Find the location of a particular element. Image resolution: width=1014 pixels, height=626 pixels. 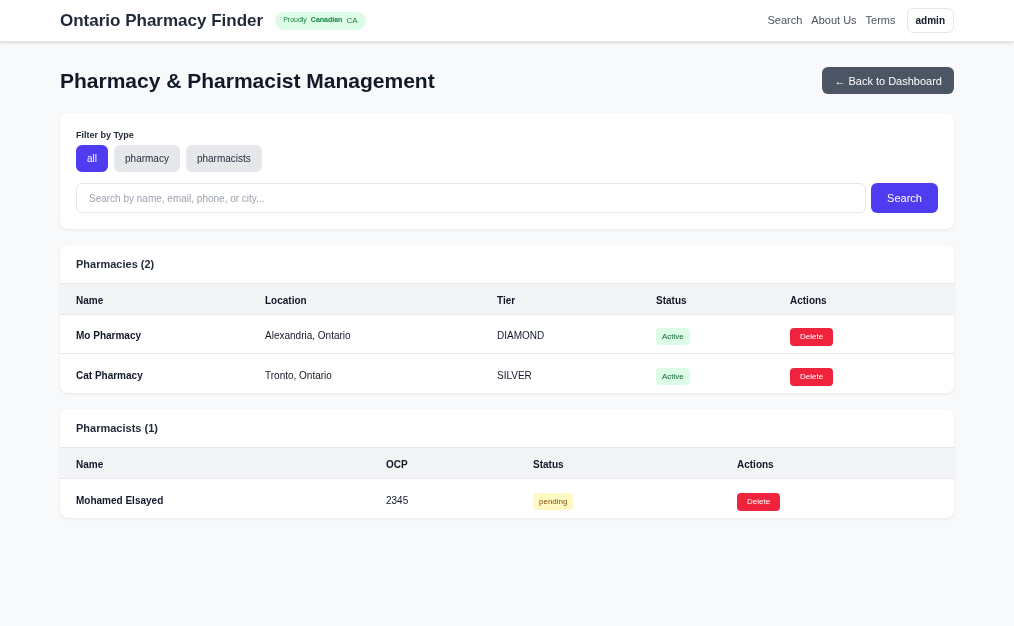

table-cell: DIAMOND is located at coordinates (521, 335).